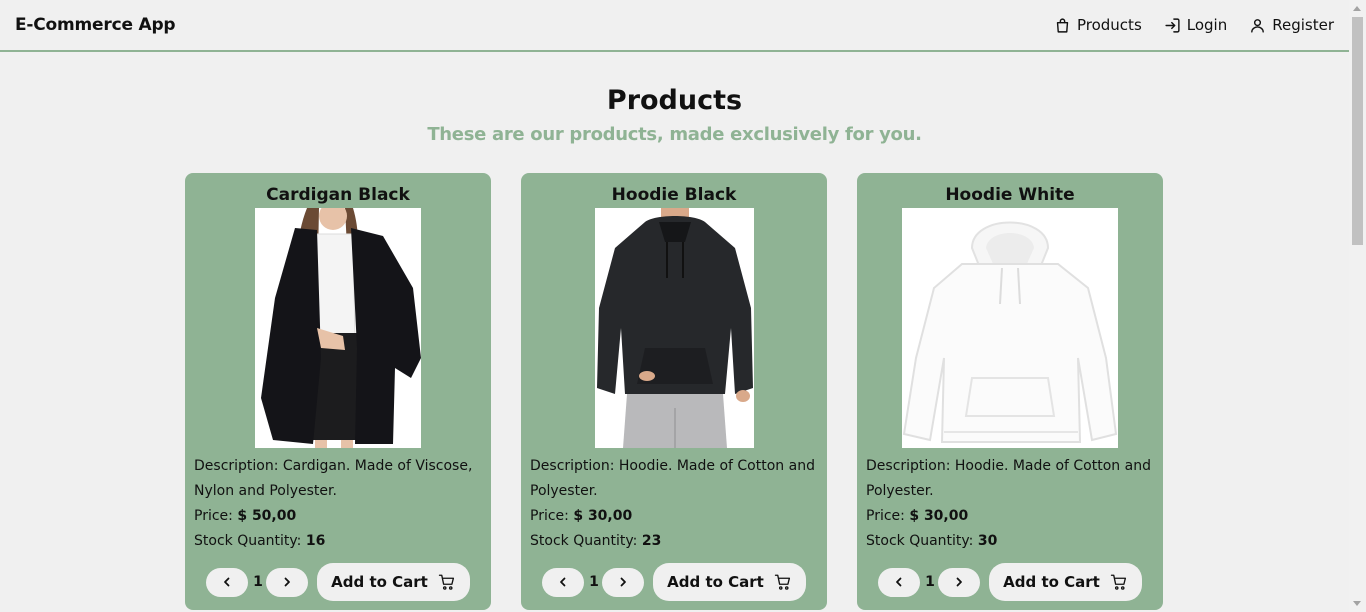 The width and height of the screenshot is (1366, 612). What do you see at coordinates (1357, 131) in the screenshot?
I see `scrollbar-thumb` at bounding box center [1357, 131].